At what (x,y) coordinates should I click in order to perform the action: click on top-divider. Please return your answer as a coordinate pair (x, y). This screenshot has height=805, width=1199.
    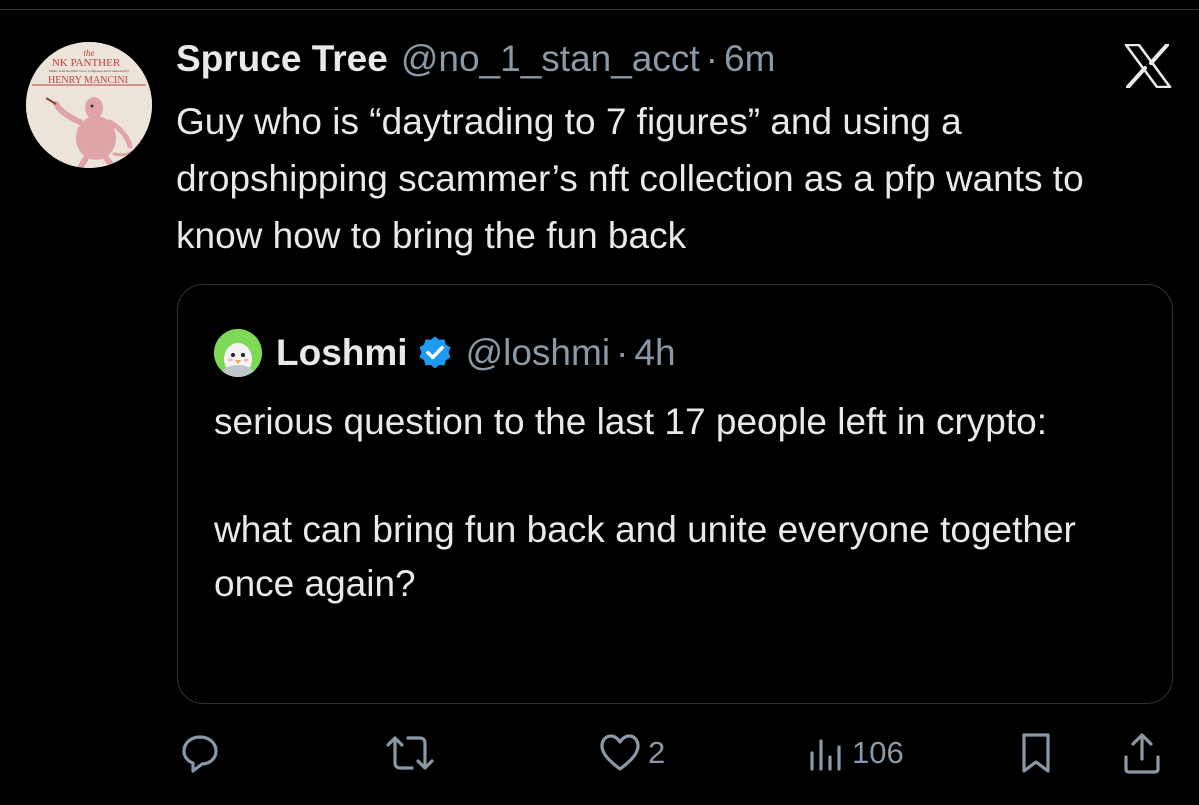
    Looking at the image, I should click on (599, 9).